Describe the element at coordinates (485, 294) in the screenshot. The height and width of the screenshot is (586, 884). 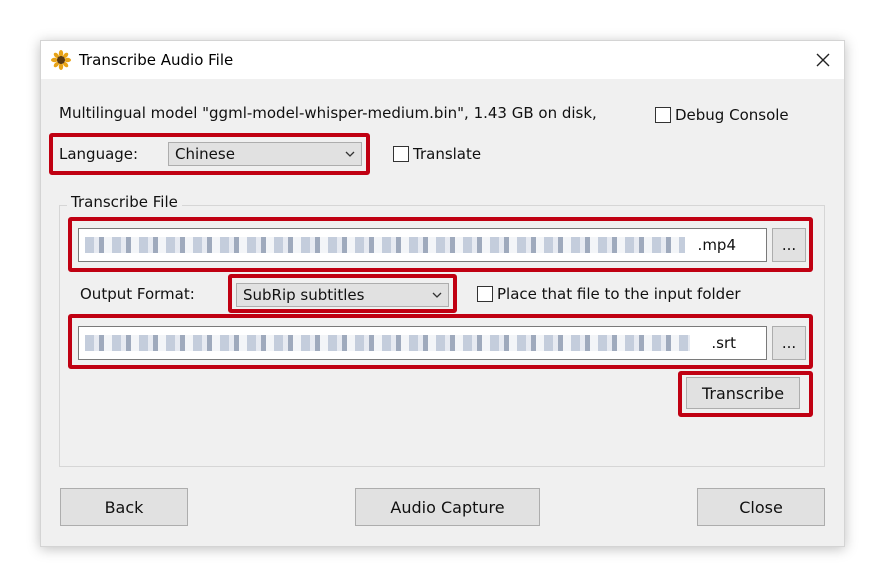
I see `place-in-input-folder-checkbox` at that location.